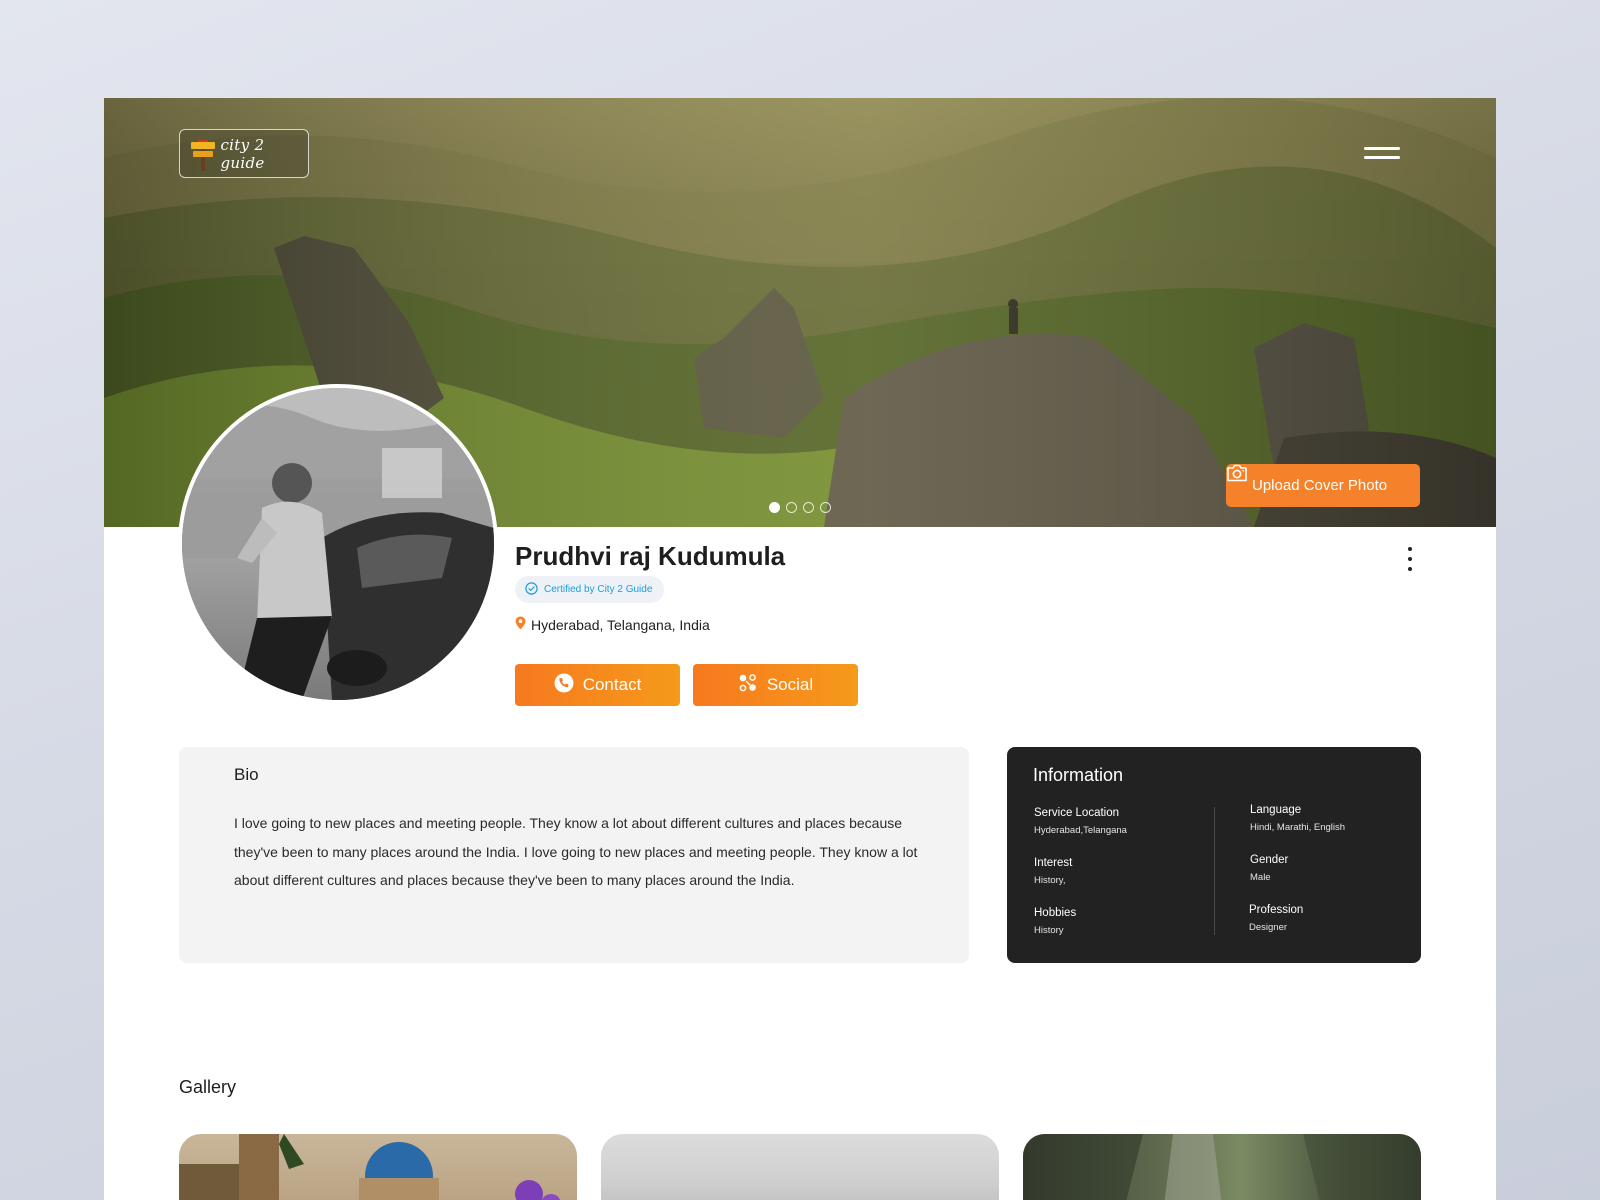 The height and width of the screenshot is (1200, 1600). I want to click on info-value: Hyderabad,Telangana, so click(1080, 830).